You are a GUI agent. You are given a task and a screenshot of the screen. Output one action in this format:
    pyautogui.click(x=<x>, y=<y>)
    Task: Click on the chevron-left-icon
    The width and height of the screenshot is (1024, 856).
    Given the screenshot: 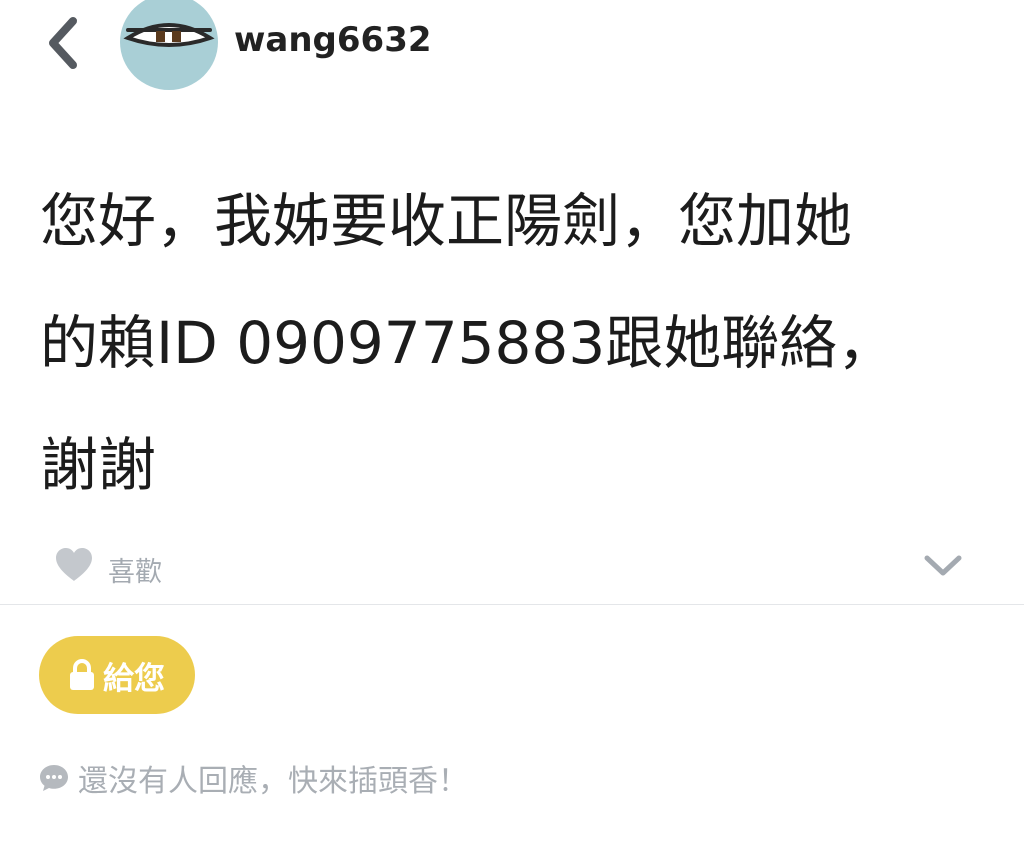 What is the action you would take?
    pyautogui.click(x=63, y=43)
    